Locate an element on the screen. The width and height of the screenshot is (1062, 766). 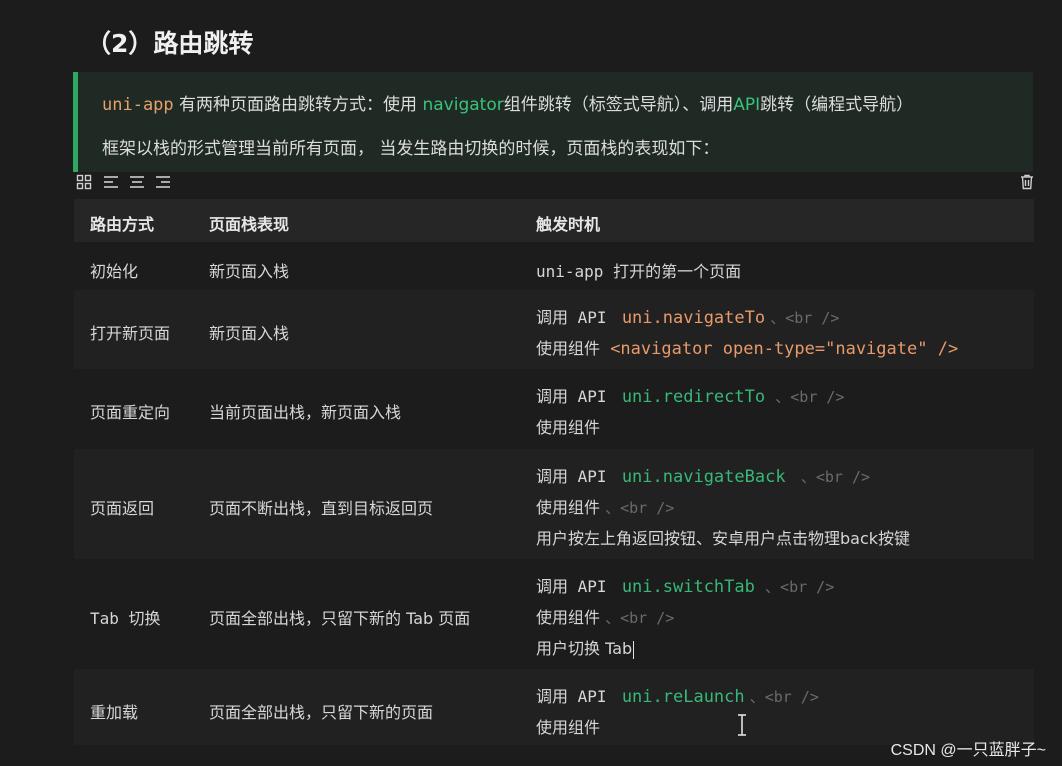
route-method: 重加载 is located at coordinates (114, 712).